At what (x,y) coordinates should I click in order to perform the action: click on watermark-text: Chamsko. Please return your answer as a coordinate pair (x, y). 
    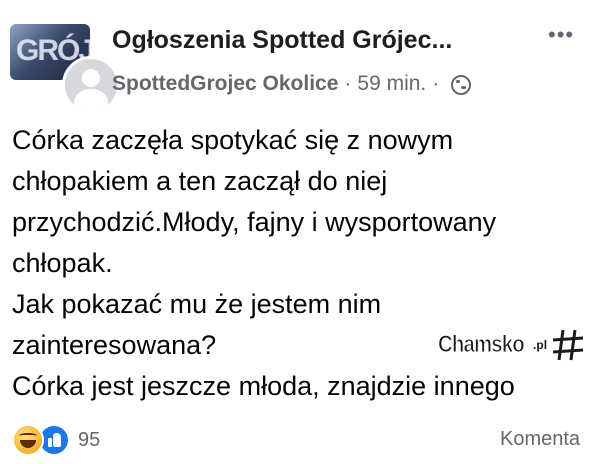
    Looking at the image, I should click on (482, 345).